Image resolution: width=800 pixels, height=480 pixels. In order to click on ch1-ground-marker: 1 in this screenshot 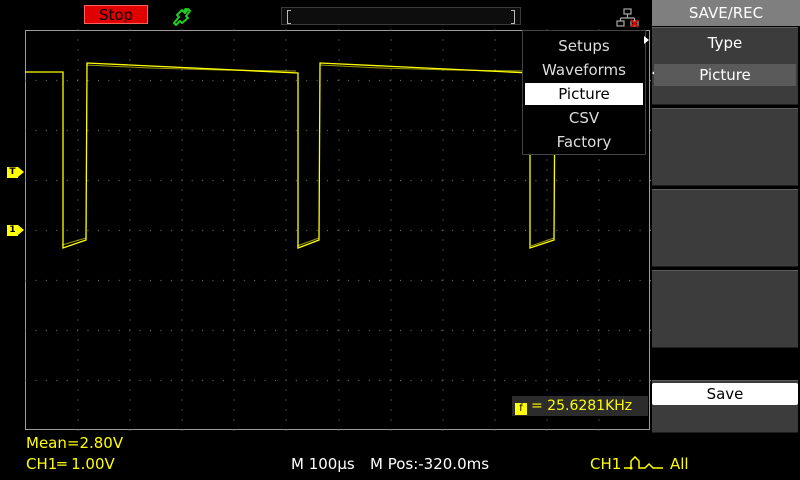, I will do `click(15, 230)`.